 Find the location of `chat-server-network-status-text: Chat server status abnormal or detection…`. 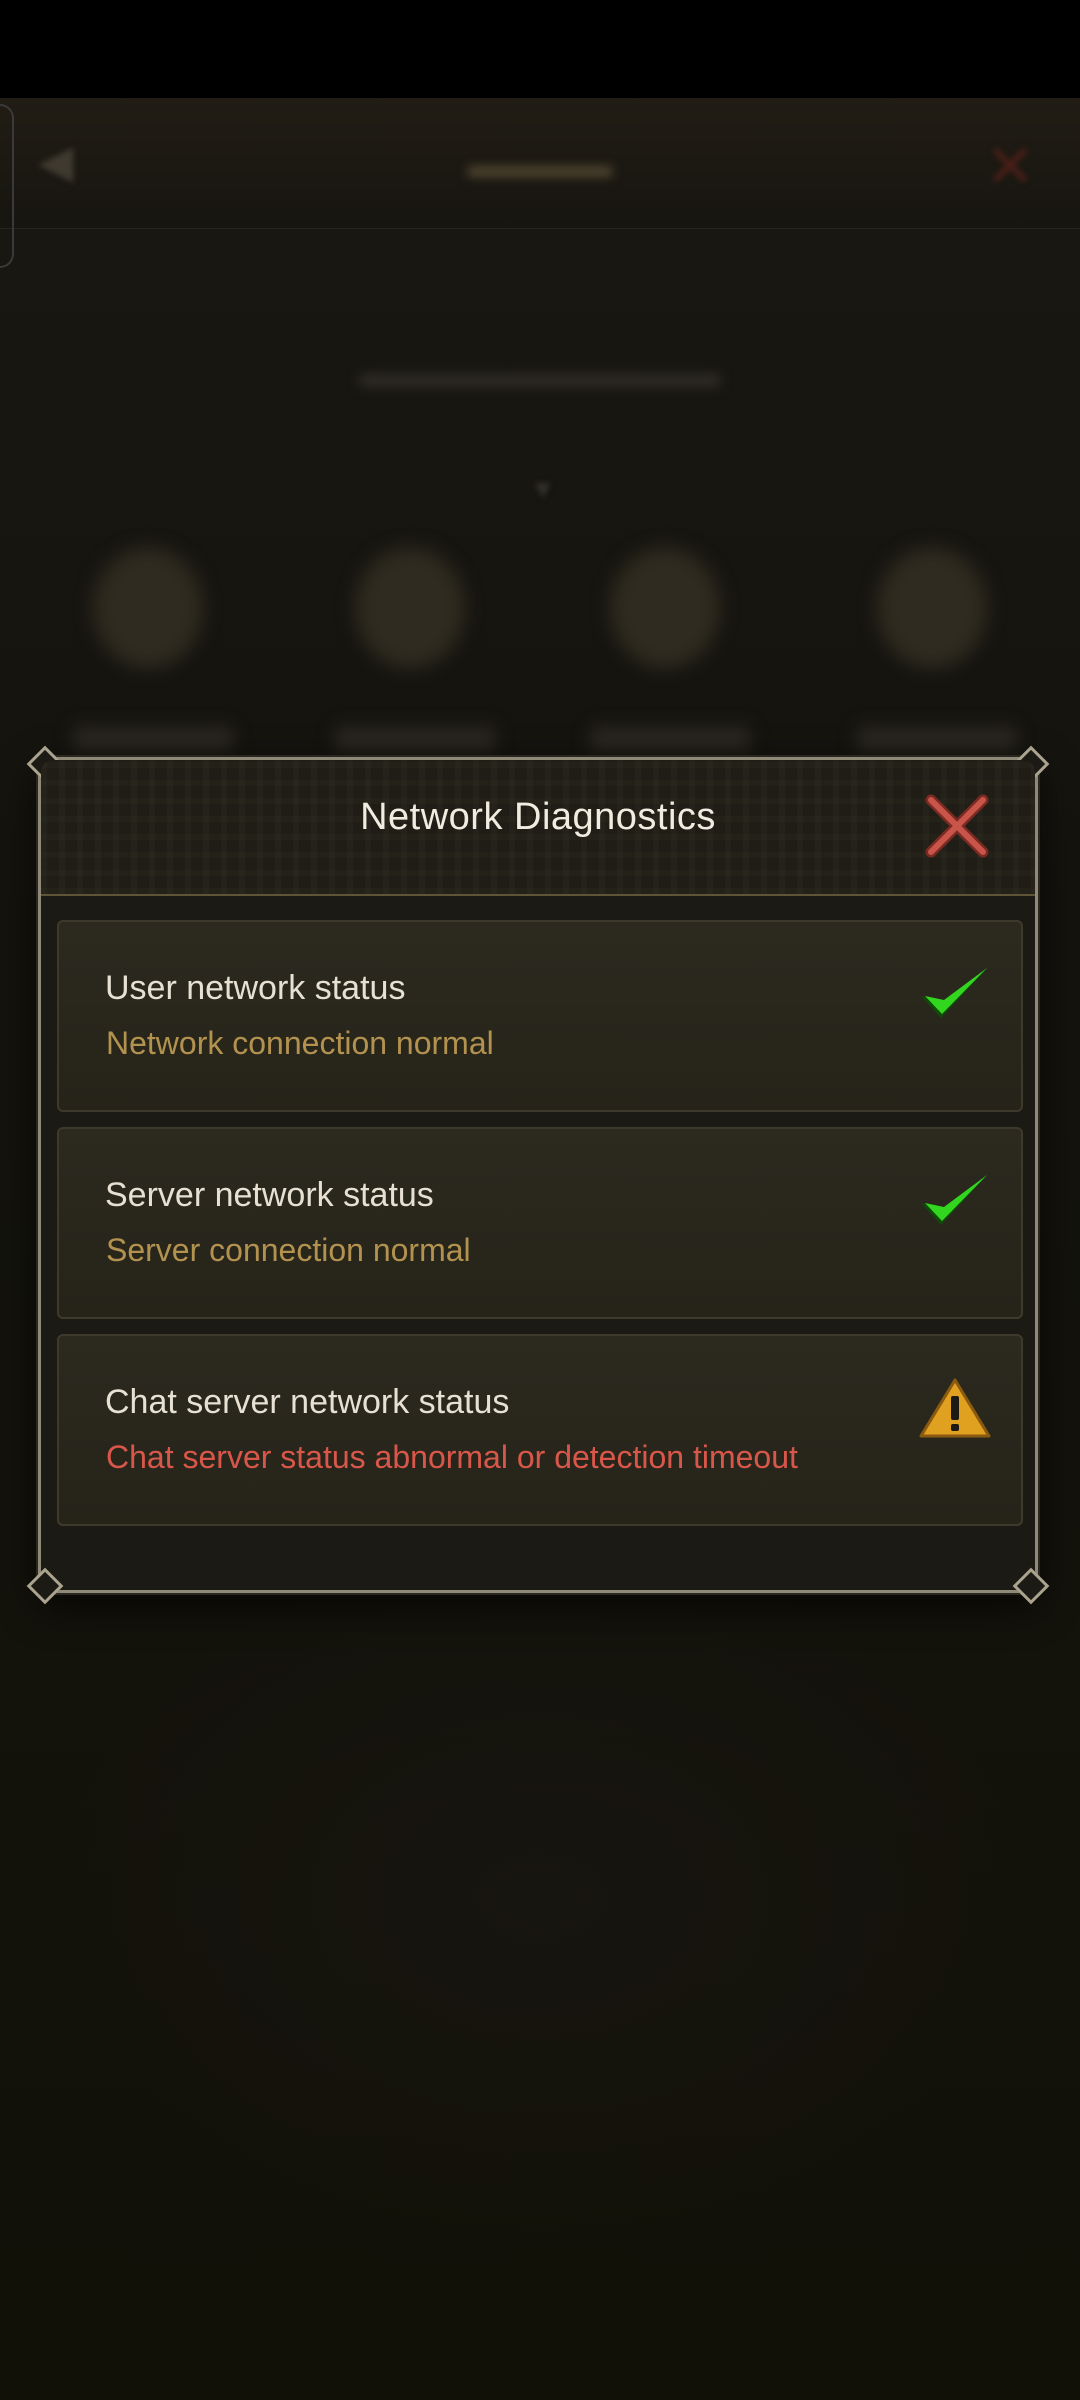

chat-server-network-status-text: Chat server status abnormal or detection… is located at coordinates (452, 1457).